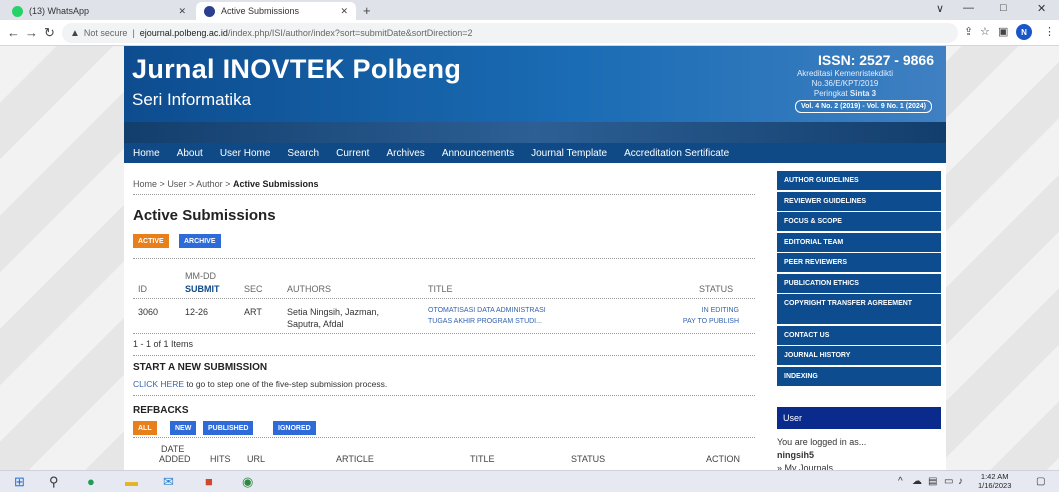 The image size is (1059, 492). What do you see at coordinates (569, 153) in the screenshot?
I see `nav-journal-template: Journal Template` at bounding box center [569, 153].